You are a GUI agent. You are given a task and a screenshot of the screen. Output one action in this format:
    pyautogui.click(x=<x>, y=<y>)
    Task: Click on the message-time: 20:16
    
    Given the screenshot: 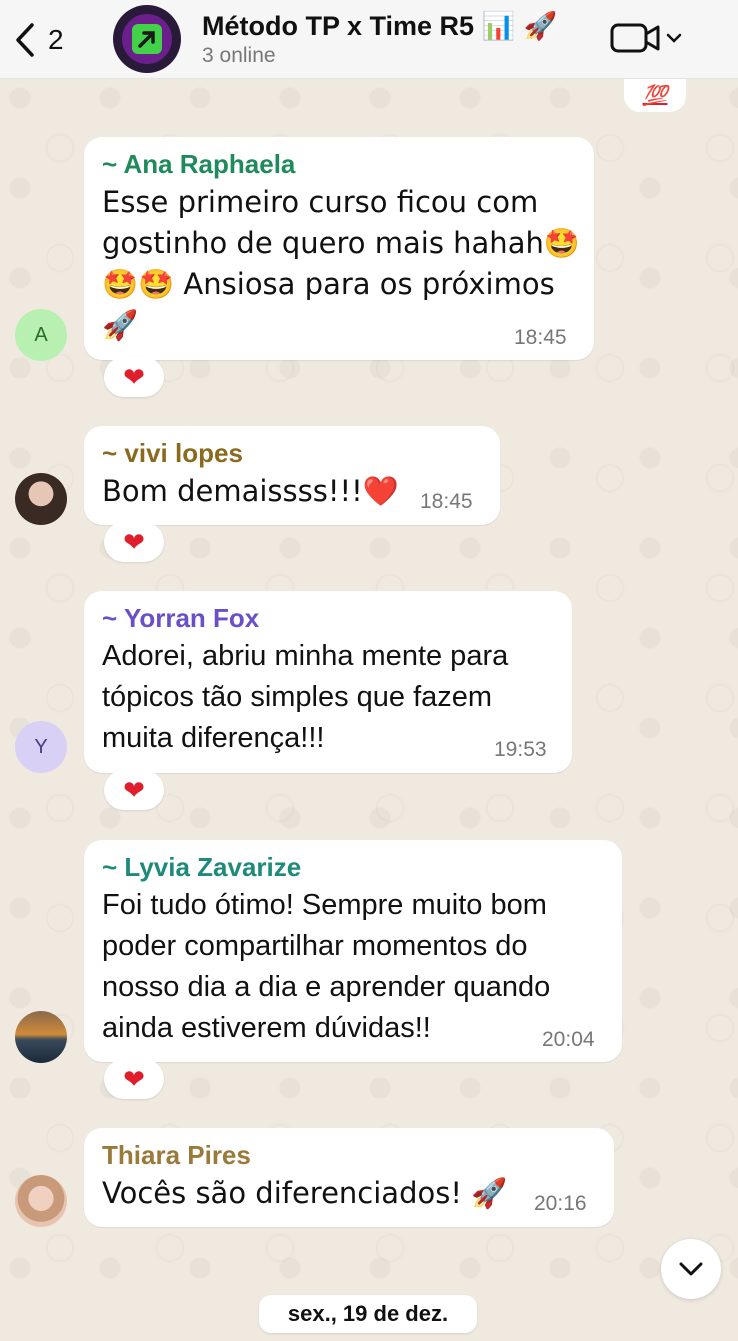 What is the action you would take?
    pyautogui.click(x=560, y=1203)
    